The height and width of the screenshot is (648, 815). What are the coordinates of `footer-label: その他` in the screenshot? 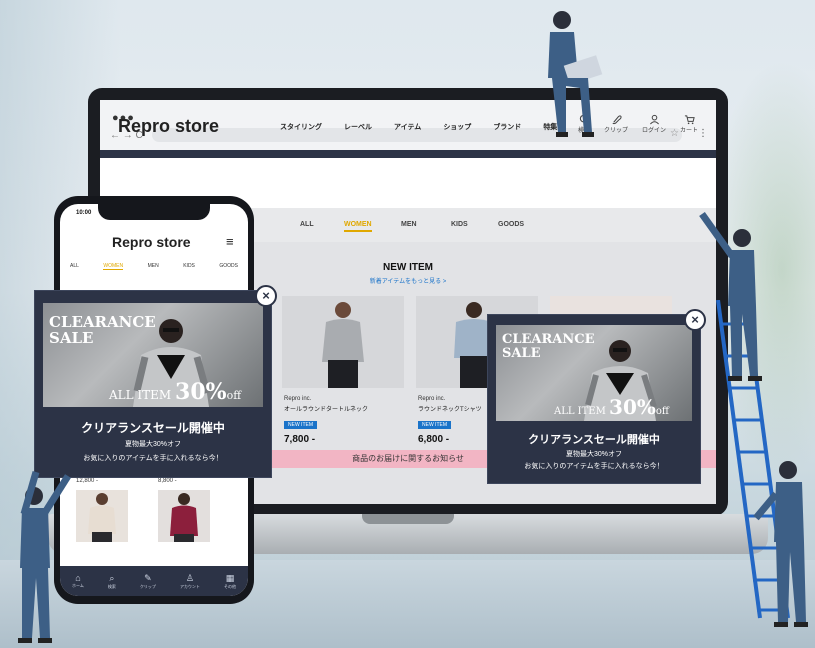 It's located at (229, 586).